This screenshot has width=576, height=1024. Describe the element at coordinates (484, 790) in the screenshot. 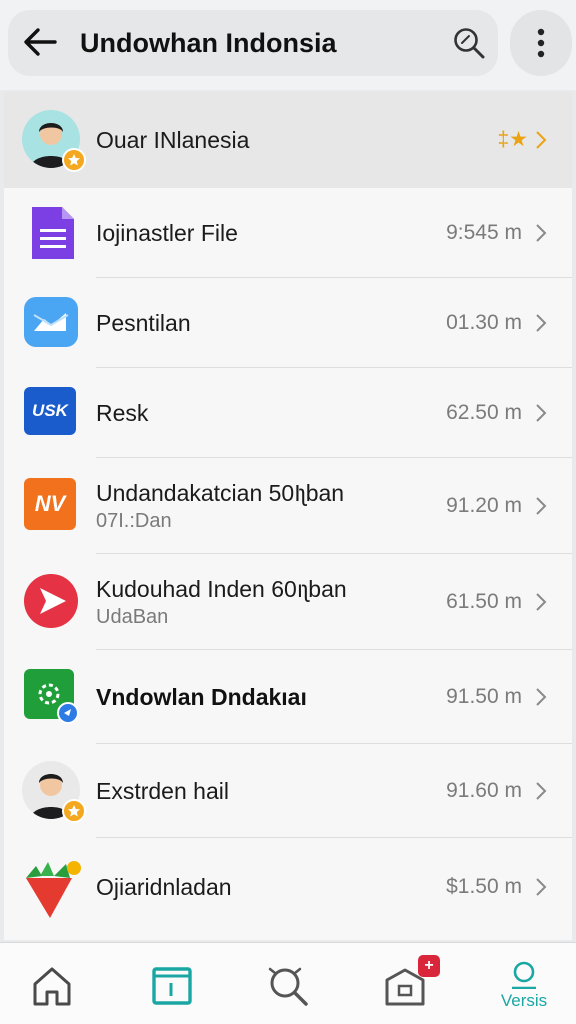

I see `list-item-meta: 91.60 m` at that location.